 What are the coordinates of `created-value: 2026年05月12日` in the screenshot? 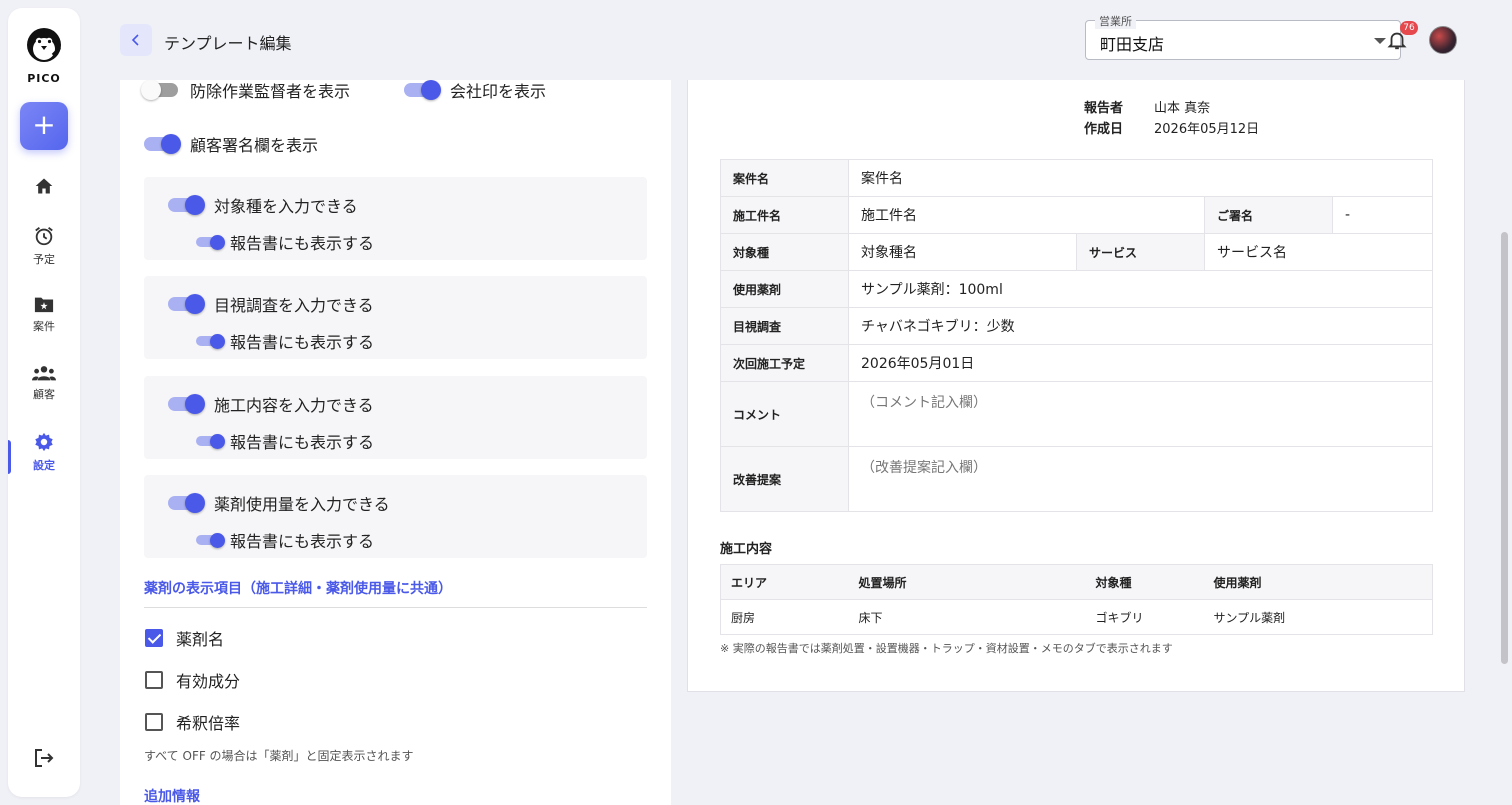 It's located at (1207, 129).